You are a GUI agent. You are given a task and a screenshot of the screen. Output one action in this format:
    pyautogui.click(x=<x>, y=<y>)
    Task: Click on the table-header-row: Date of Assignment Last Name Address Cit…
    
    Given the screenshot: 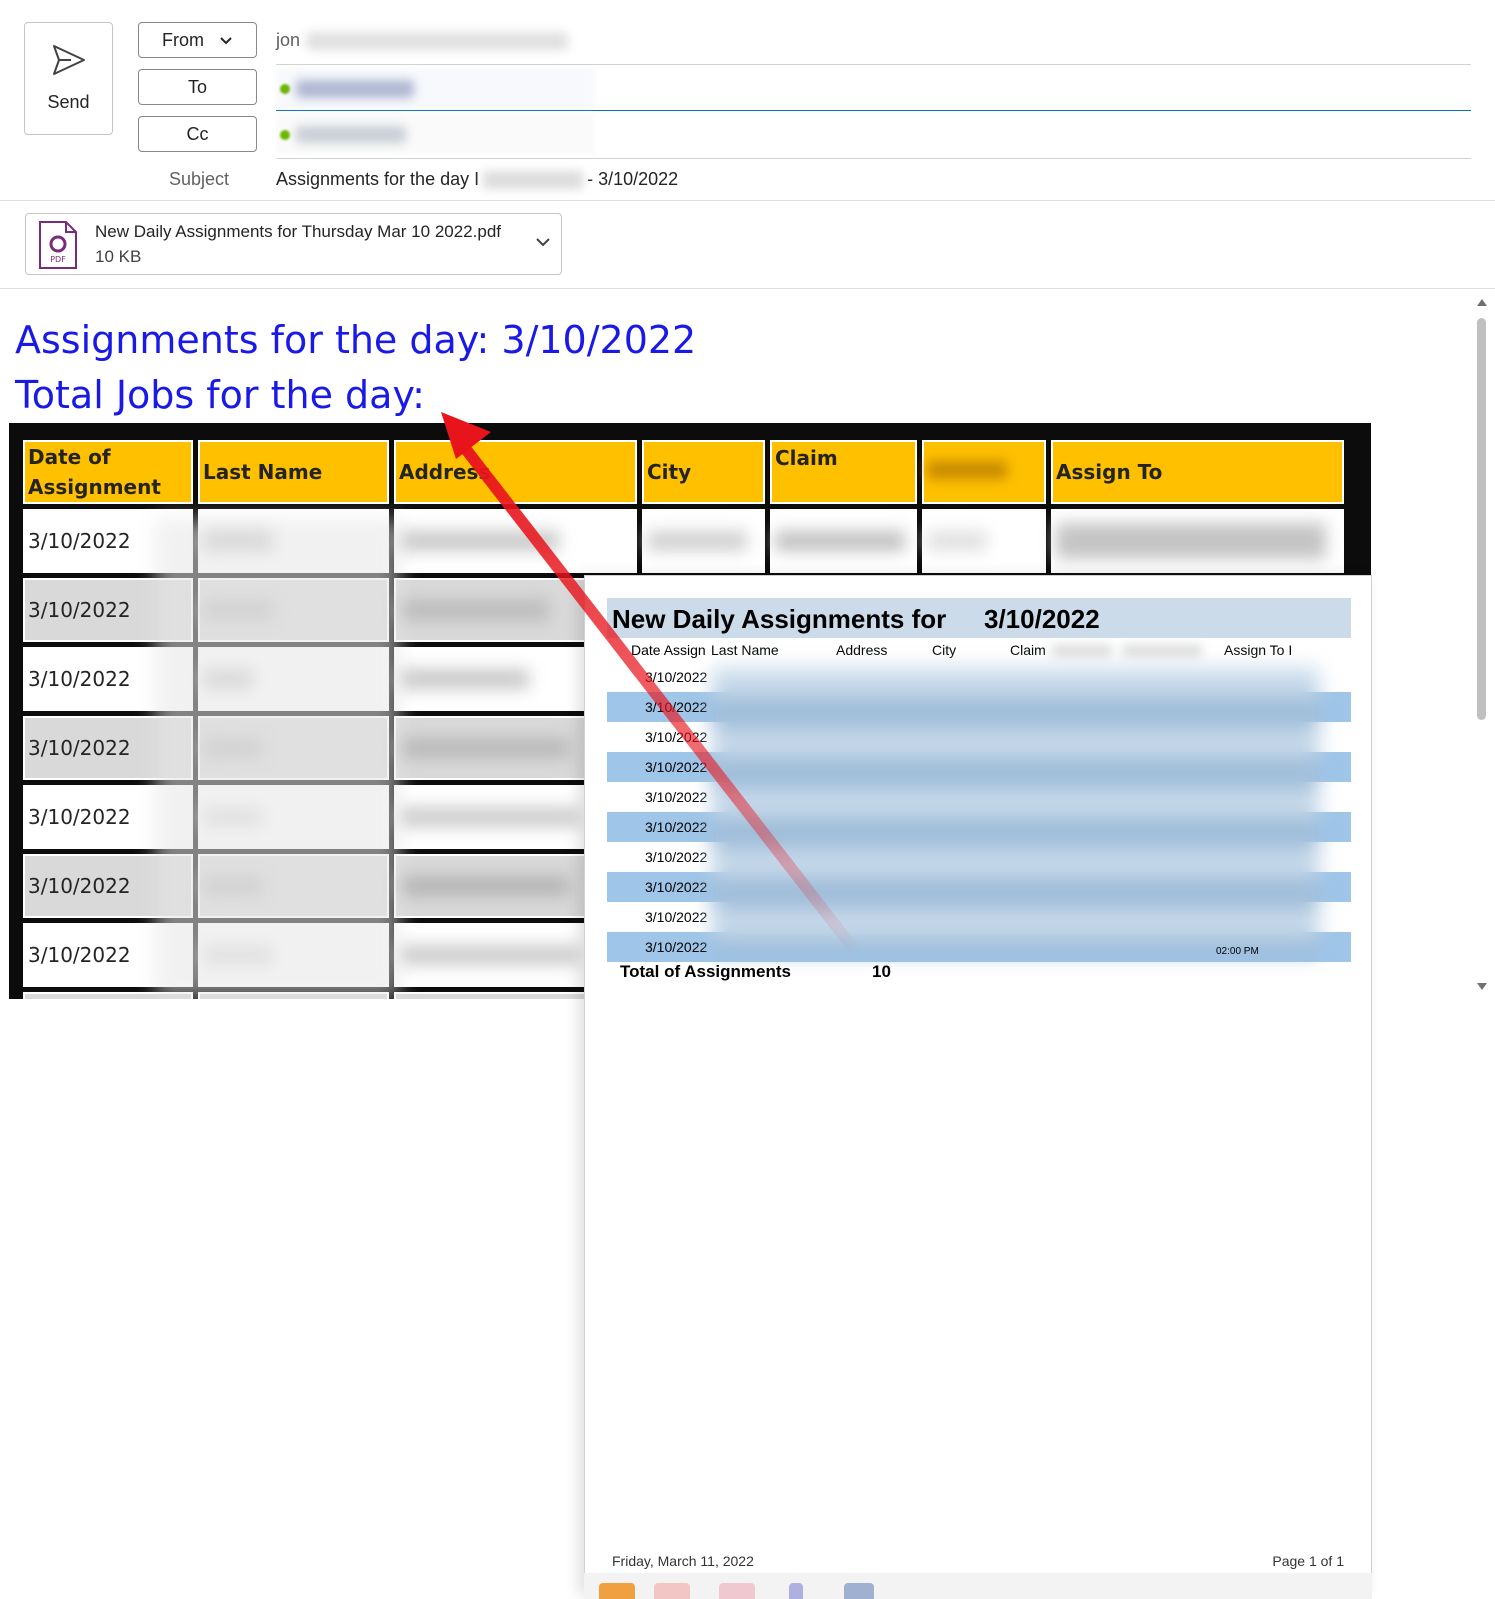 What is the action you would take?
    pyautogui.click(x=683, y=472)
    